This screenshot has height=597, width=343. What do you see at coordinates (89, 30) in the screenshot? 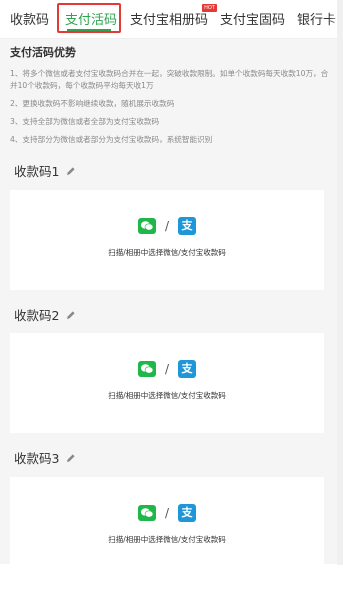
I see `active-tab-underline` at bounding box center [89, 30].